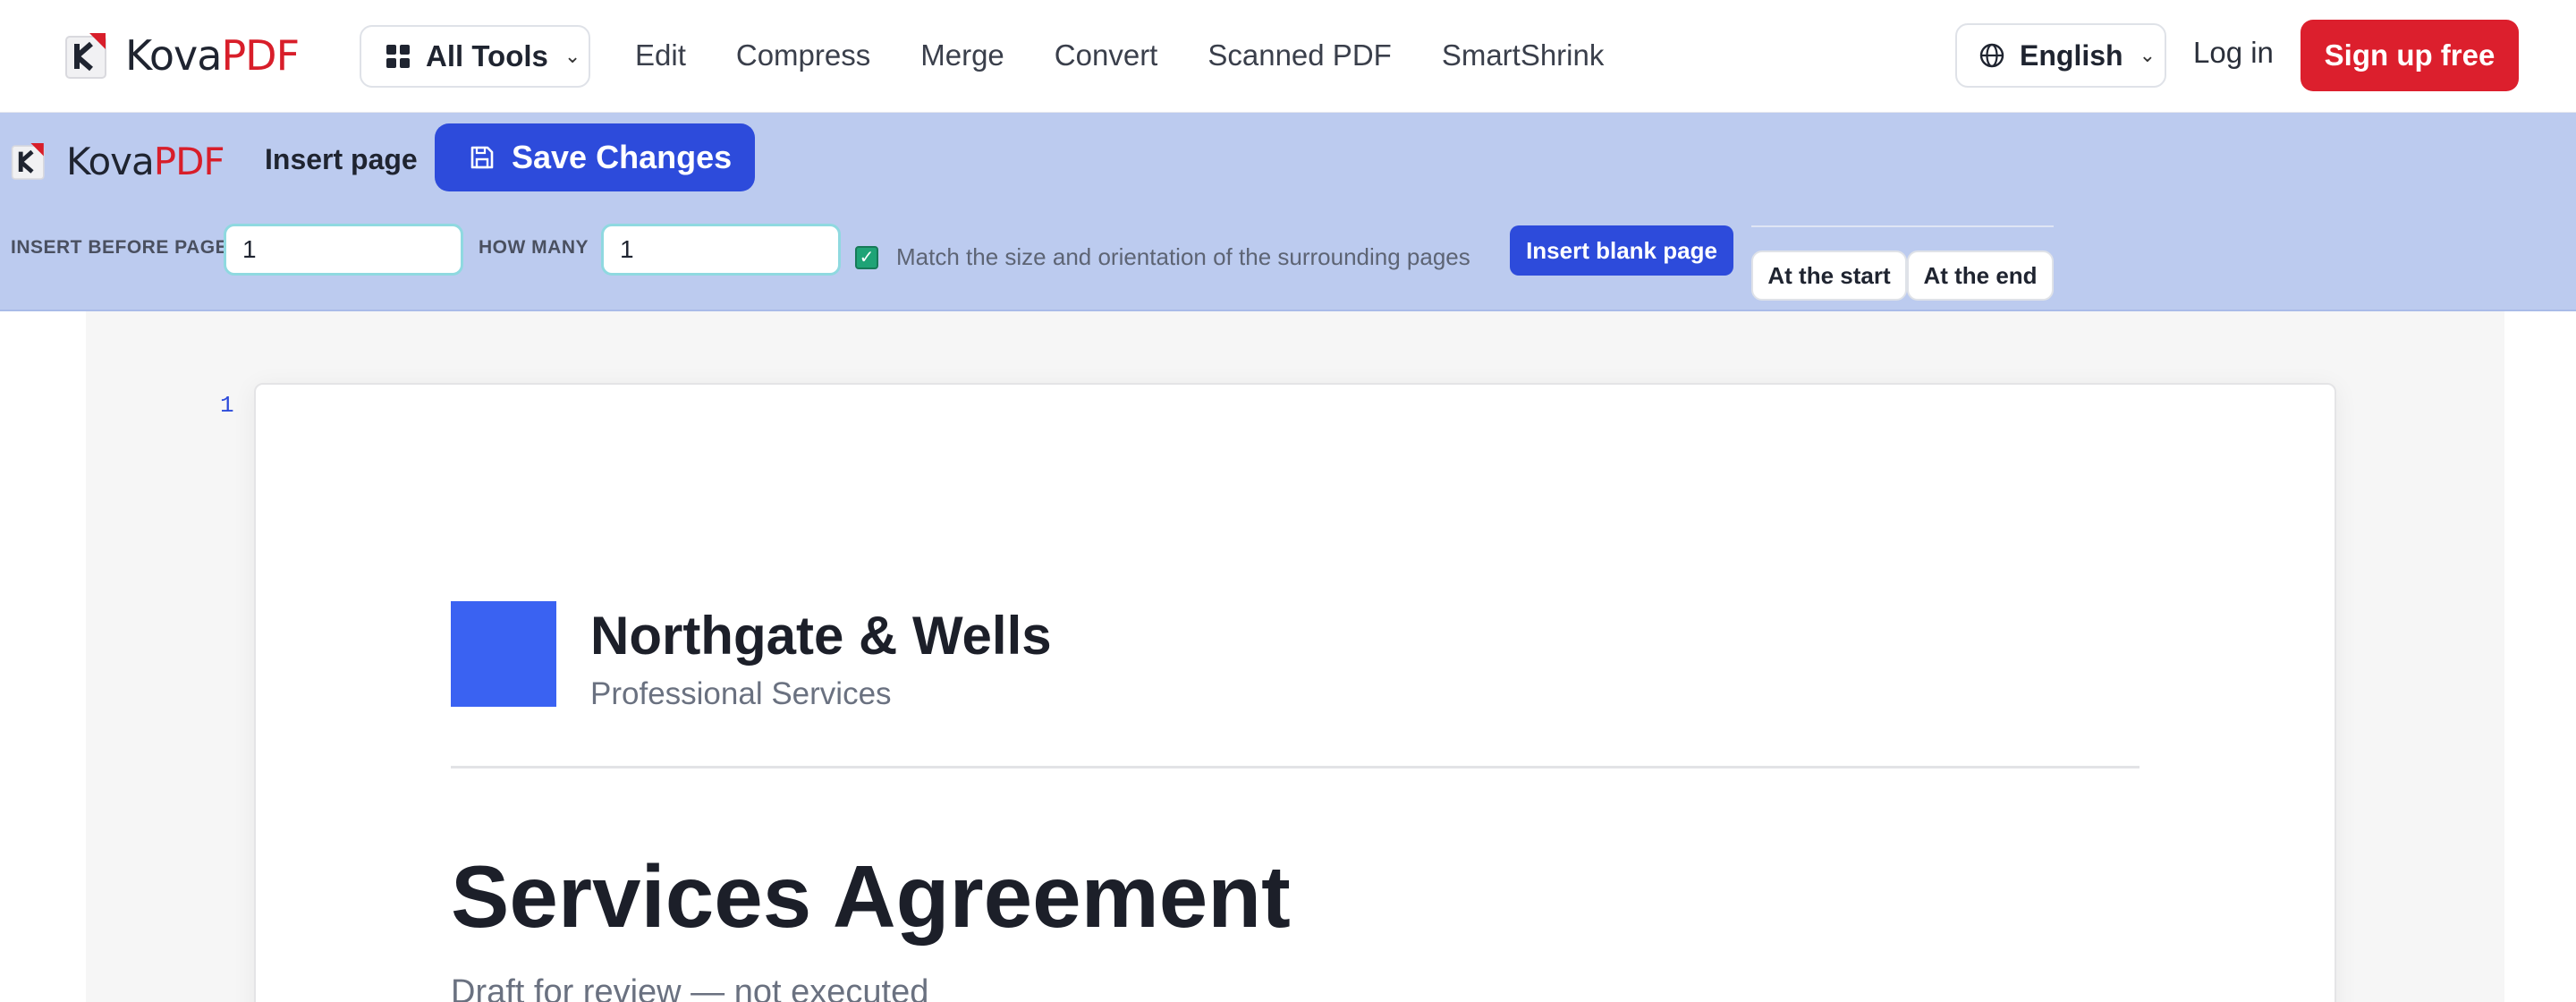  I want to click on nav-link-compress: Compress, so click(803, 55).